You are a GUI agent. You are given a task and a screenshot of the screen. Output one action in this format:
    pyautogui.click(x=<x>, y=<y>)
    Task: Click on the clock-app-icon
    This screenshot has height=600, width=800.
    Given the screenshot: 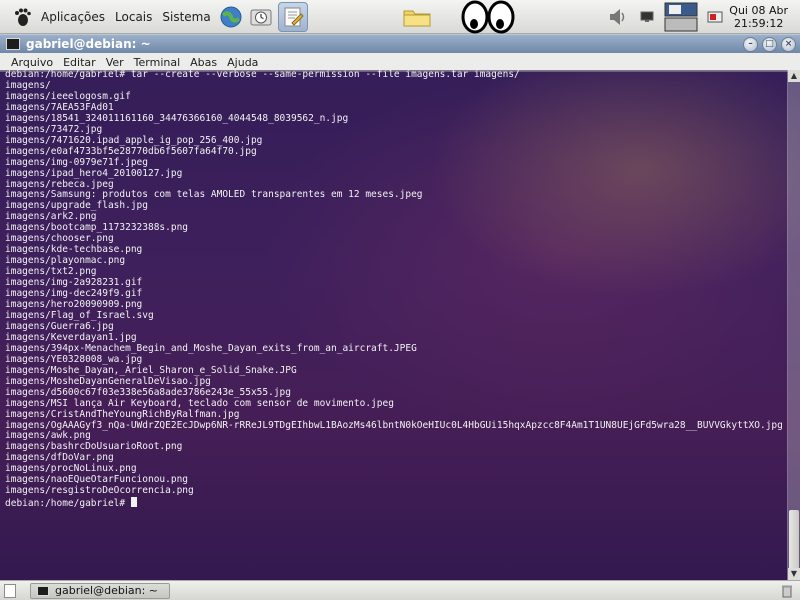 What is the action you would take?
    pyautogui.click(x=261, y=17)
    